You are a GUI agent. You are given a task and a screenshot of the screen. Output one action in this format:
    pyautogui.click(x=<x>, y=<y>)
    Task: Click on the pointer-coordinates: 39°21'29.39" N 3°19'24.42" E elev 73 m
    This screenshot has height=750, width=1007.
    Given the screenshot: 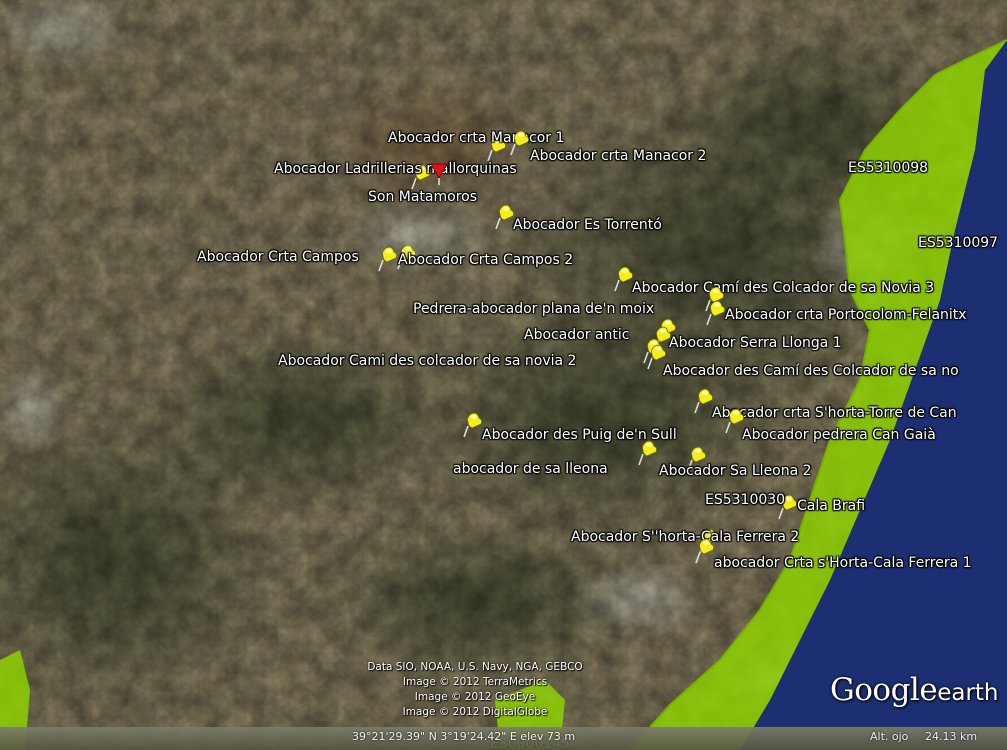 What is the action you would take?
    pyautogui.click(x=464, y=736)
    